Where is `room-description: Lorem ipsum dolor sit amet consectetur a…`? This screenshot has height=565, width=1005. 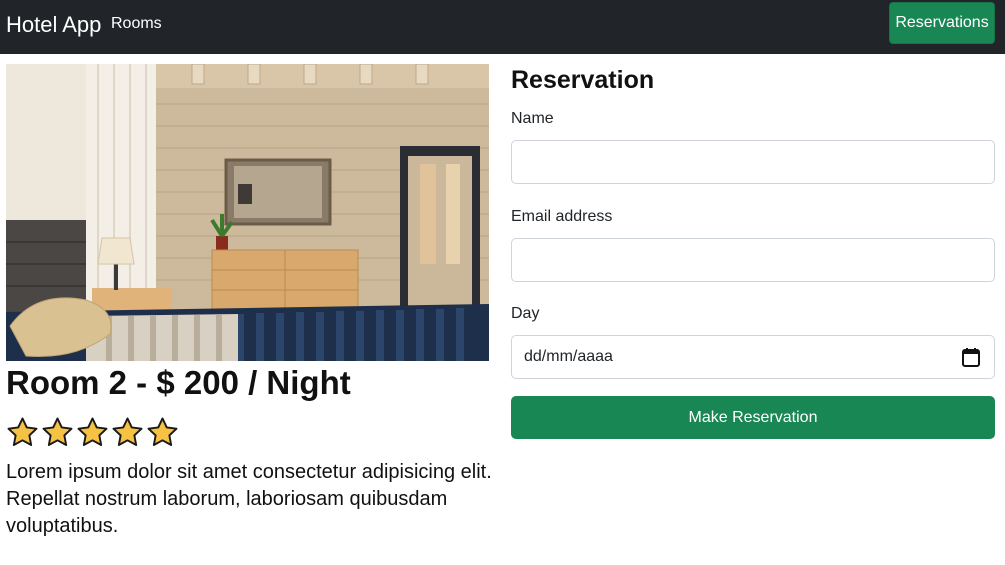
room-description: Lorem ipsum dolor sit amet consectetur a… is located at coordinates (249, 499).